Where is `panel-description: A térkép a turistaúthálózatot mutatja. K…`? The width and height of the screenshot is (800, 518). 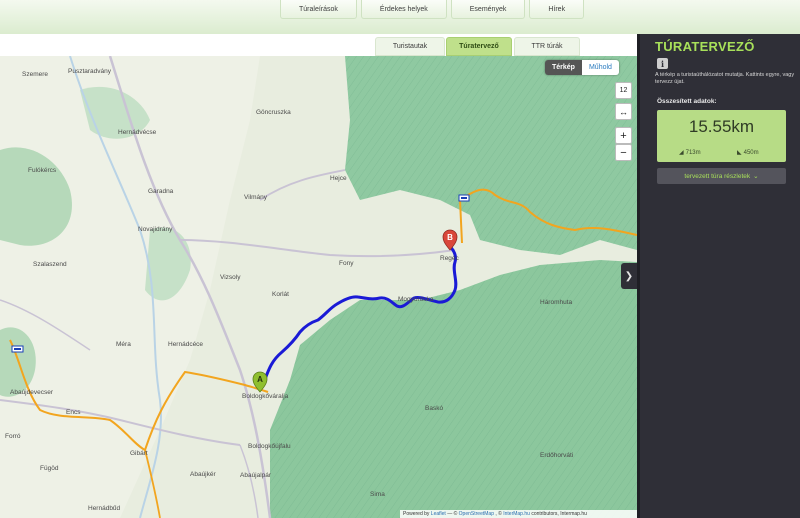 panel-description: A térkép a turistaúthálózatot mutatja. K… is located at coordinates (725, 78).